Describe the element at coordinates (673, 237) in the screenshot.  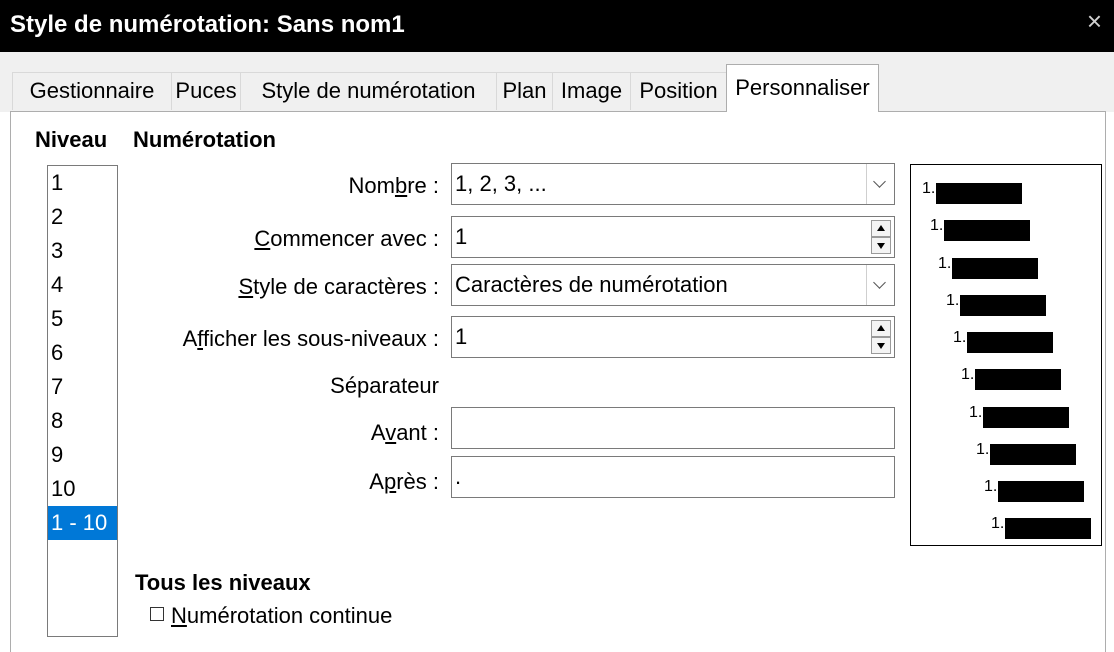
I see `start-at-spinbox: 1` at that location.